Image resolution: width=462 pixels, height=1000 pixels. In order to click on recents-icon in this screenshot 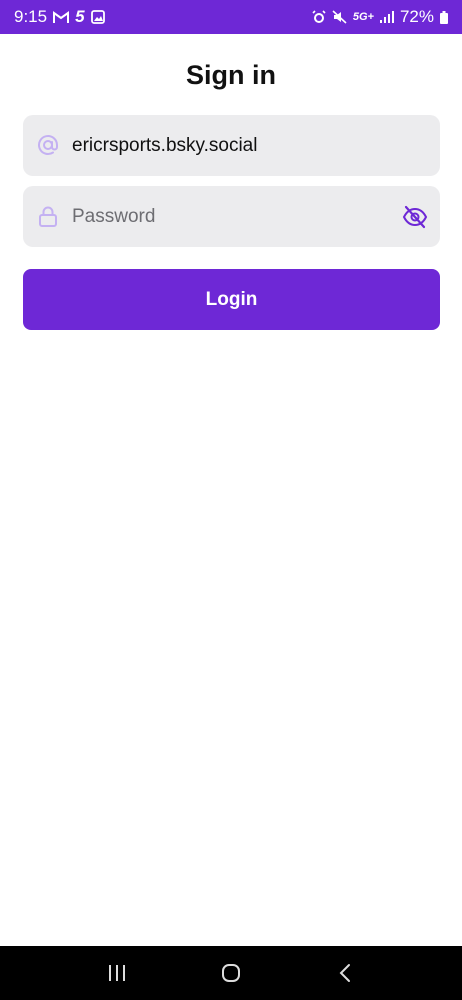, I will do `click(117, 973)`.